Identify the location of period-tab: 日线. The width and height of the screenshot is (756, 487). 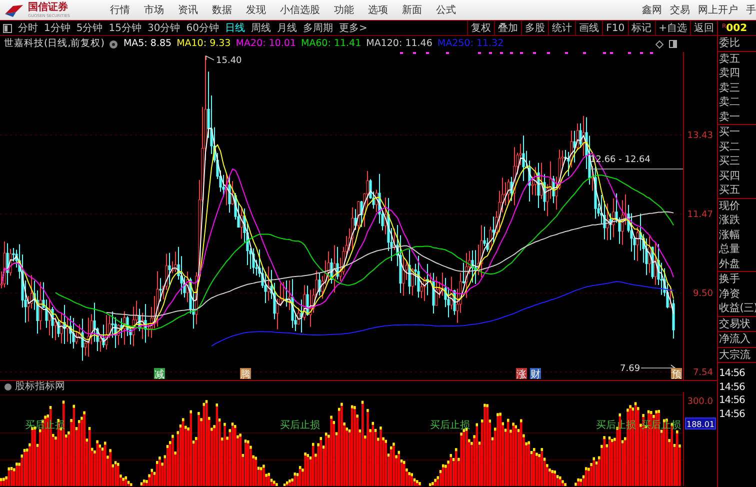
(235, 28).